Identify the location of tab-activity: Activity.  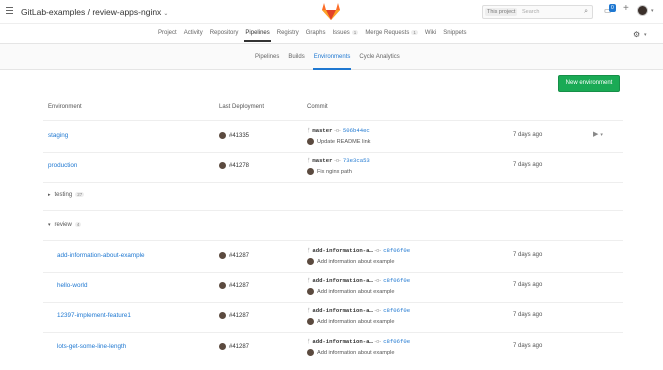
(193, 33).